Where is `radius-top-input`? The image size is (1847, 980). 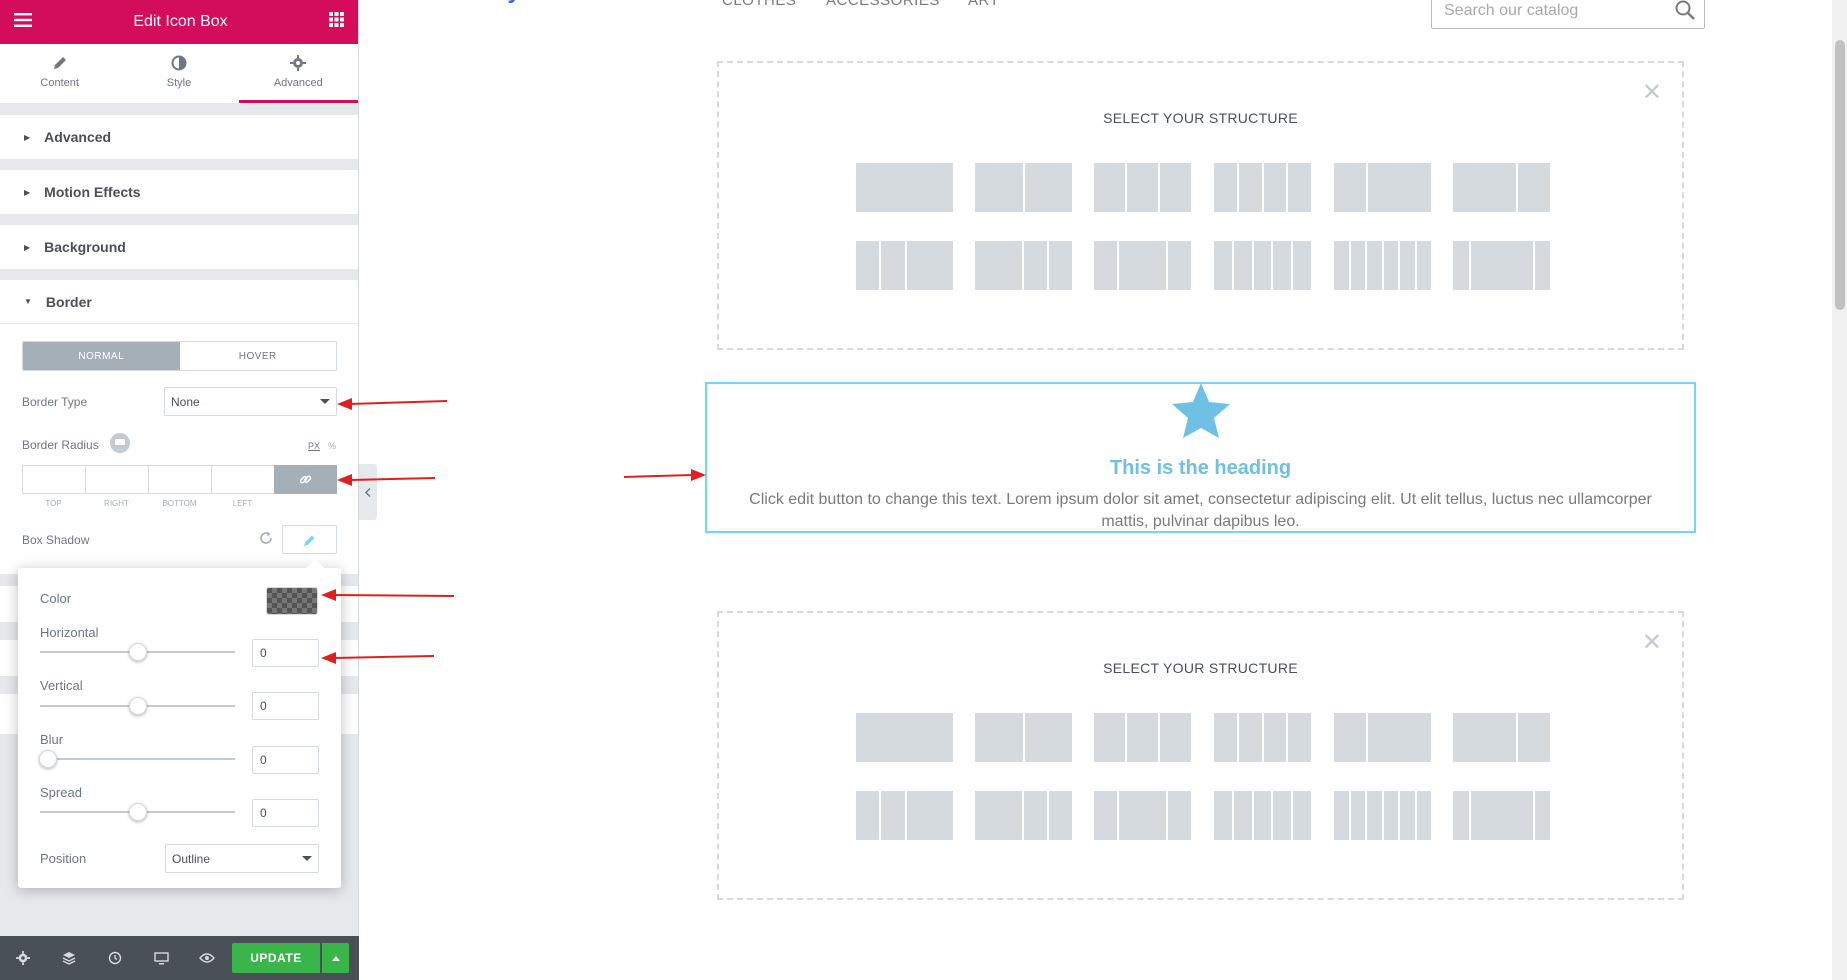 radius-top-input is located at coordinates (53, 479).